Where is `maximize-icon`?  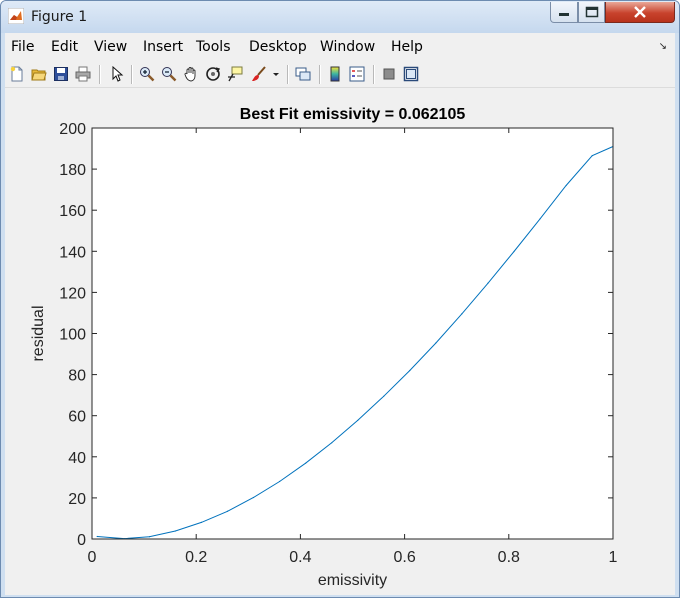
maximize-icon is located at coordinates (591, 12).